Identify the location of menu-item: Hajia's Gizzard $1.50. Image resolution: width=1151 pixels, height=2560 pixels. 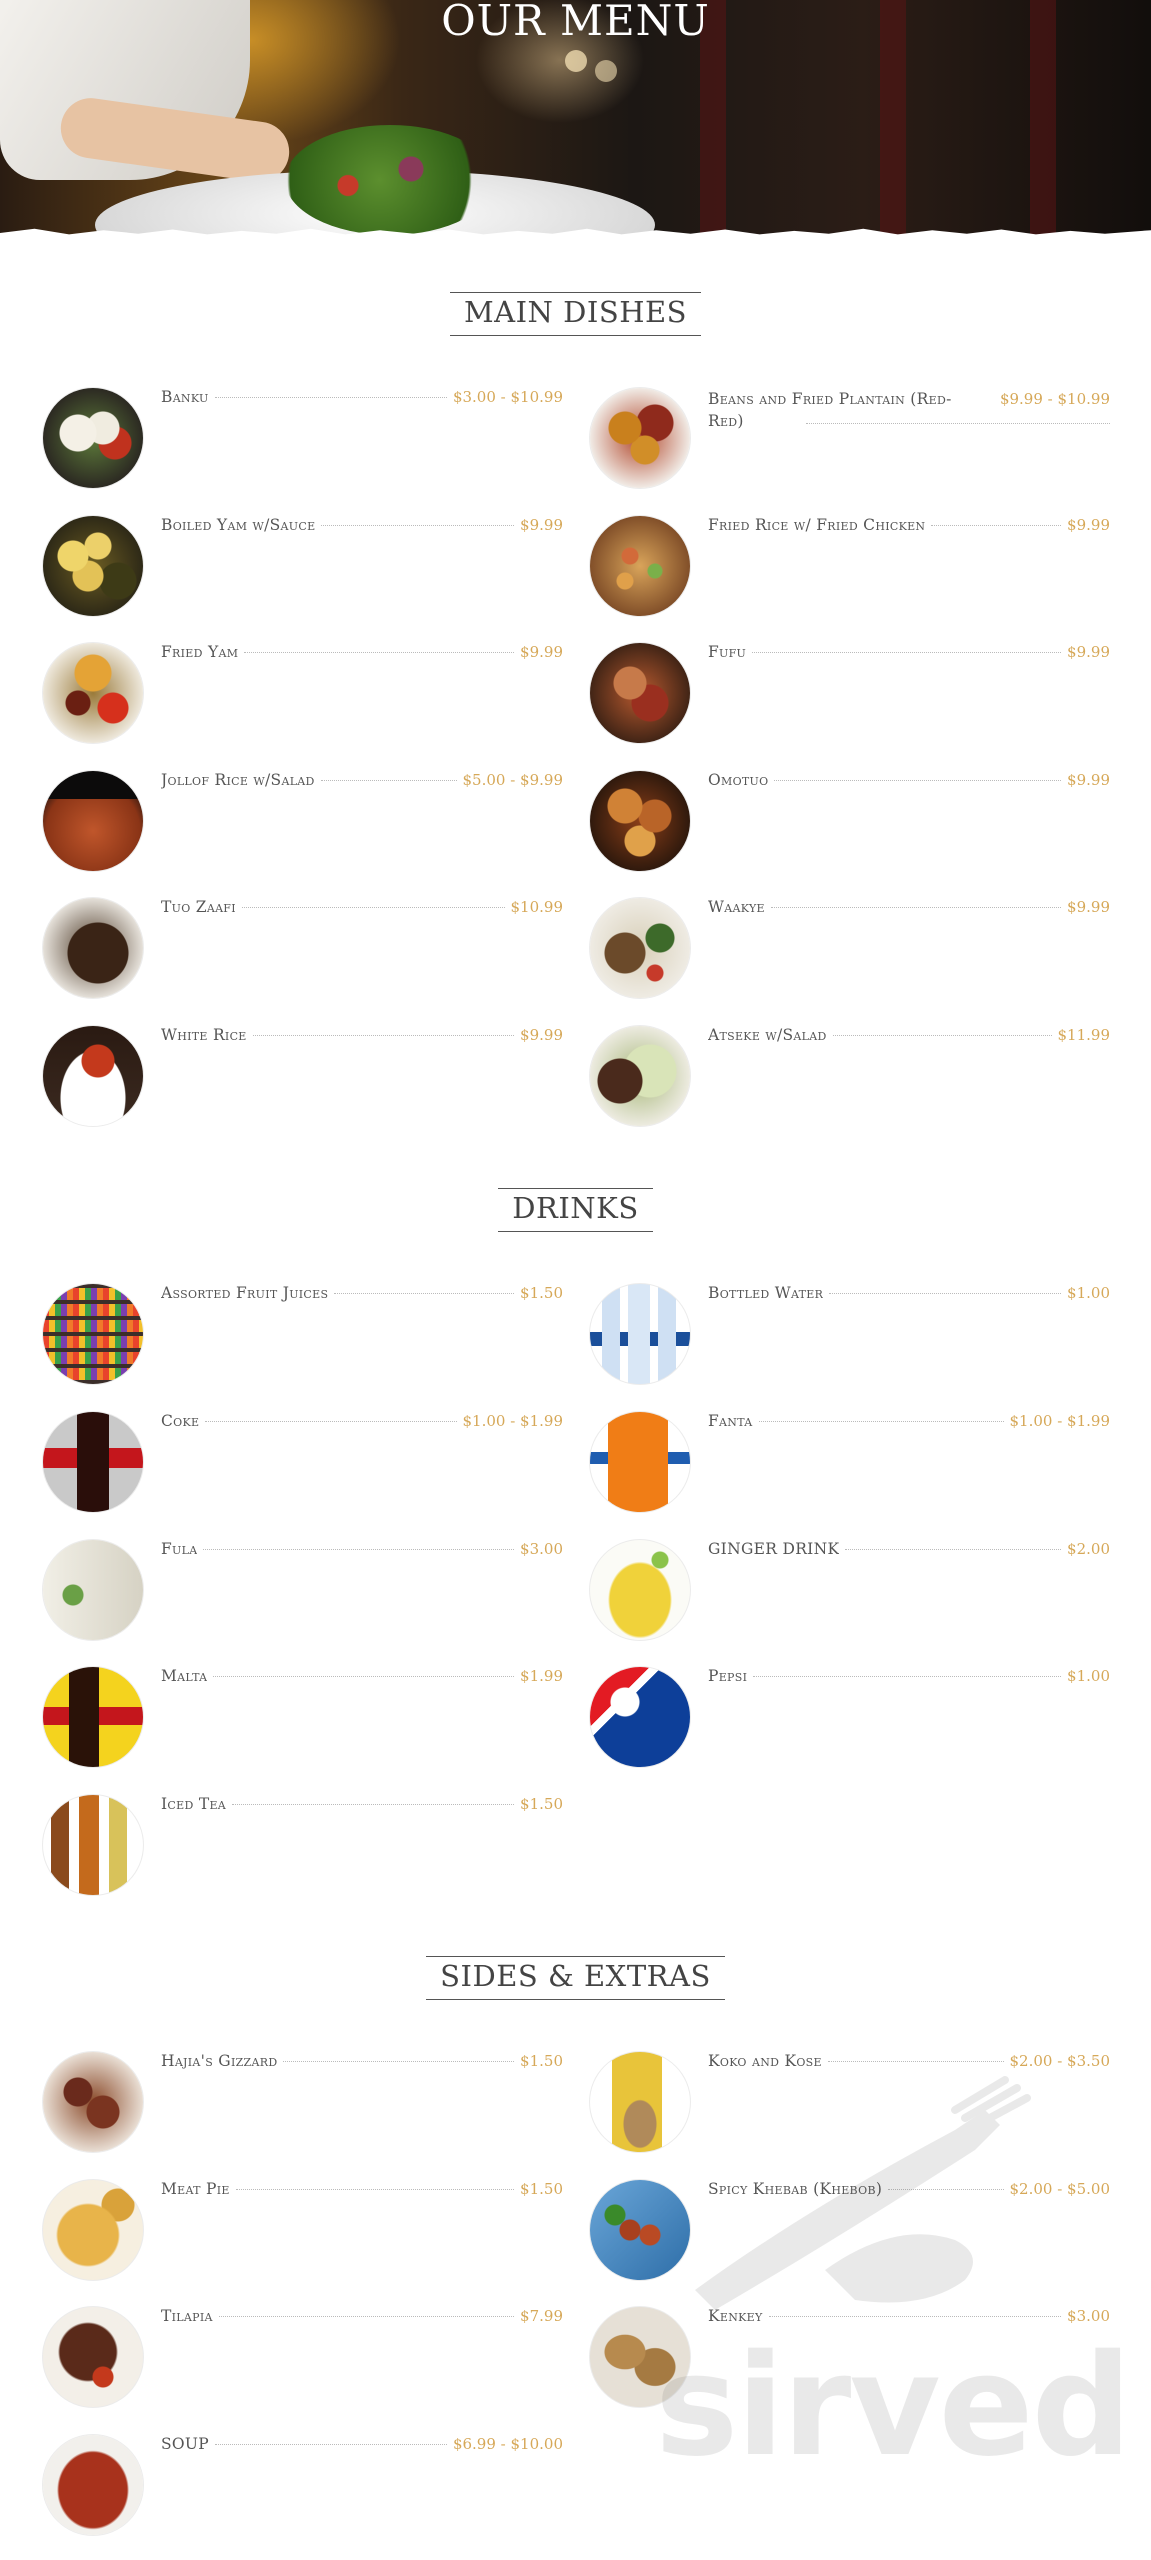
(303, 2102).